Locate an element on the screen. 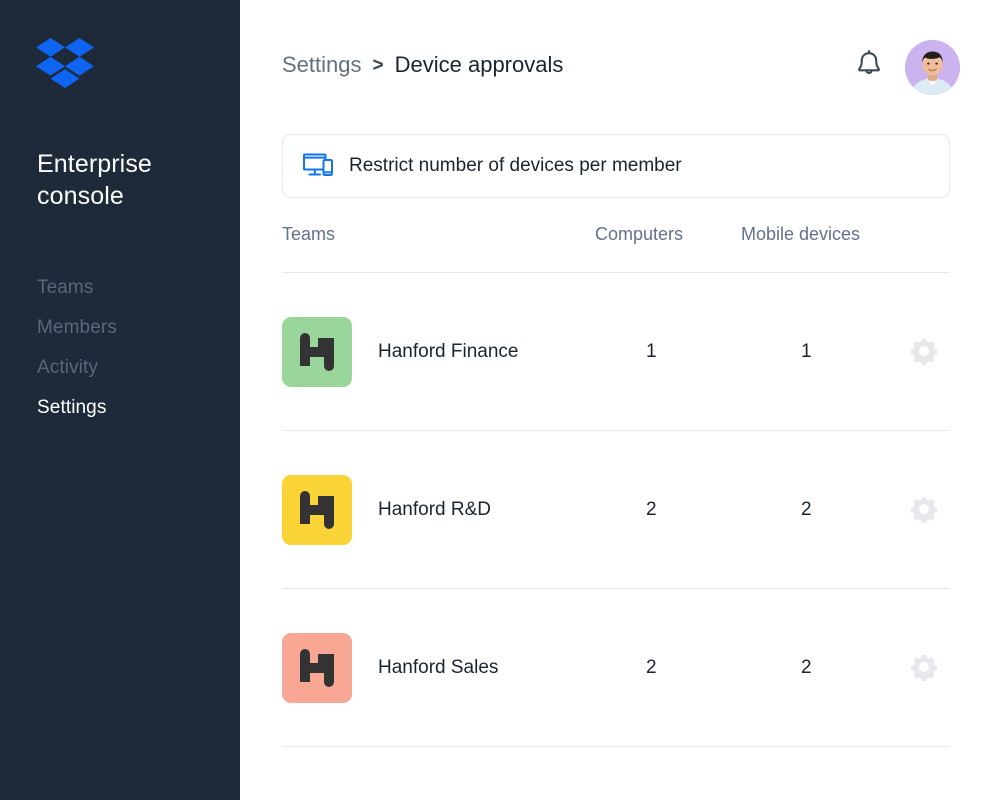  breadcrumb: Settings > Device approvals is located at coordinates (422, 65).